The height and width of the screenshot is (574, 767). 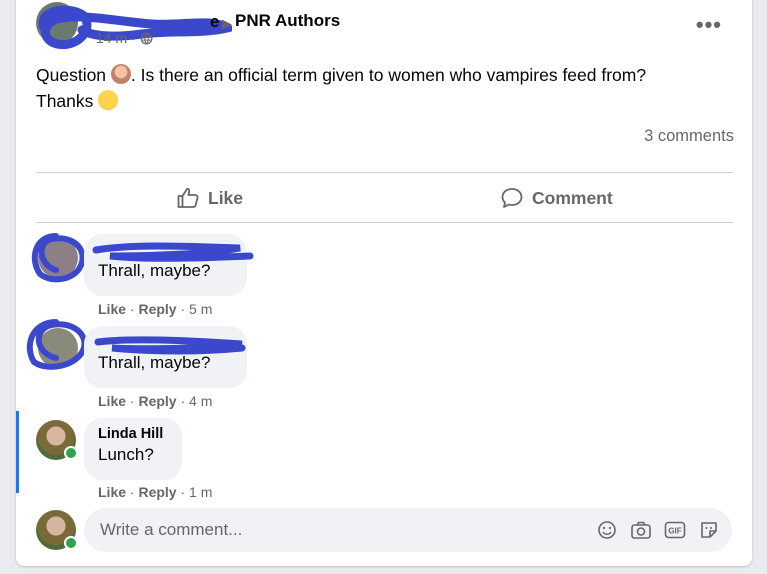 What do you see at coordinates (188, 197) in the screenshot?
I see `like-icon` at bounding box center [188, 197].